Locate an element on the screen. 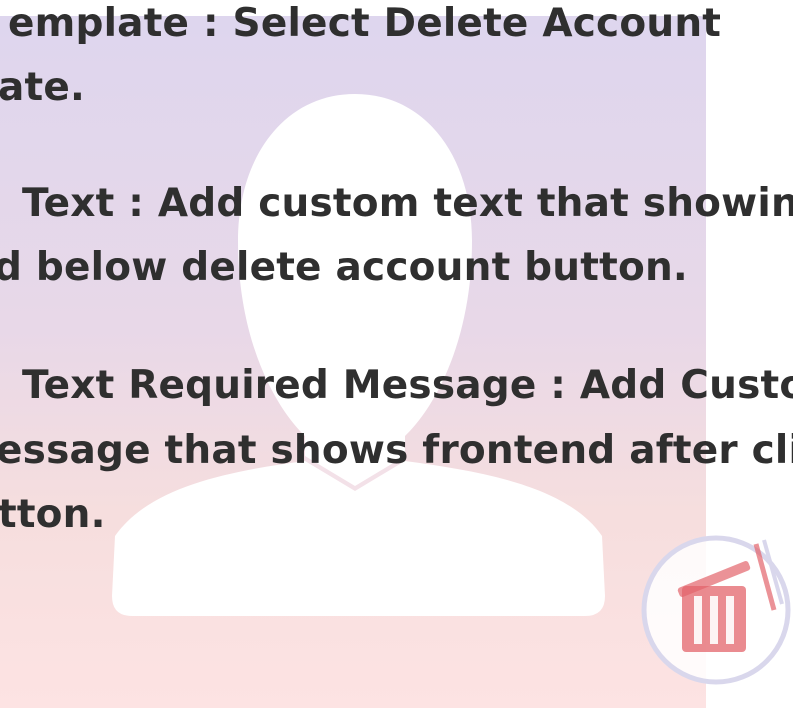 The height and width of the screenshot is (708, 793). help-line-template-cont: ate. is located at coordinates (43, 87).